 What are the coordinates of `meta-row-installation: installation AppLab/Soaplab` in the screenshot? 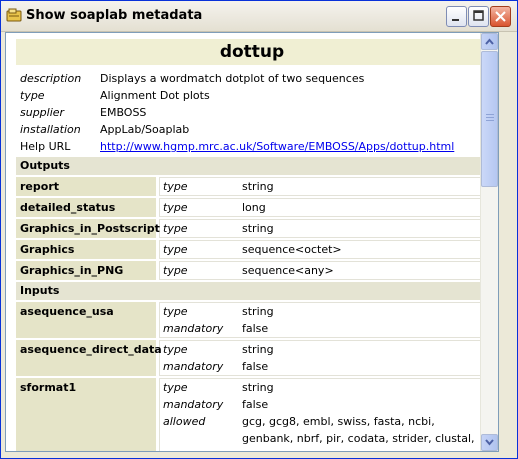 It's located at (252, 129).